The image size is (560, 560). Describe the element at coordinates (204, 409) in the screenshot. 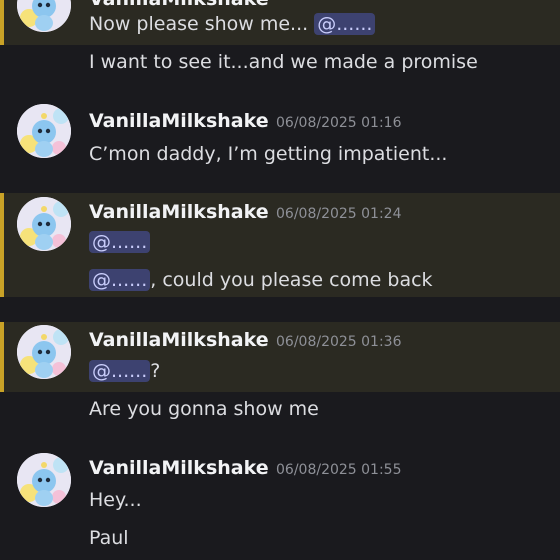

I see `message-line: Are you gonna show me` at that location.